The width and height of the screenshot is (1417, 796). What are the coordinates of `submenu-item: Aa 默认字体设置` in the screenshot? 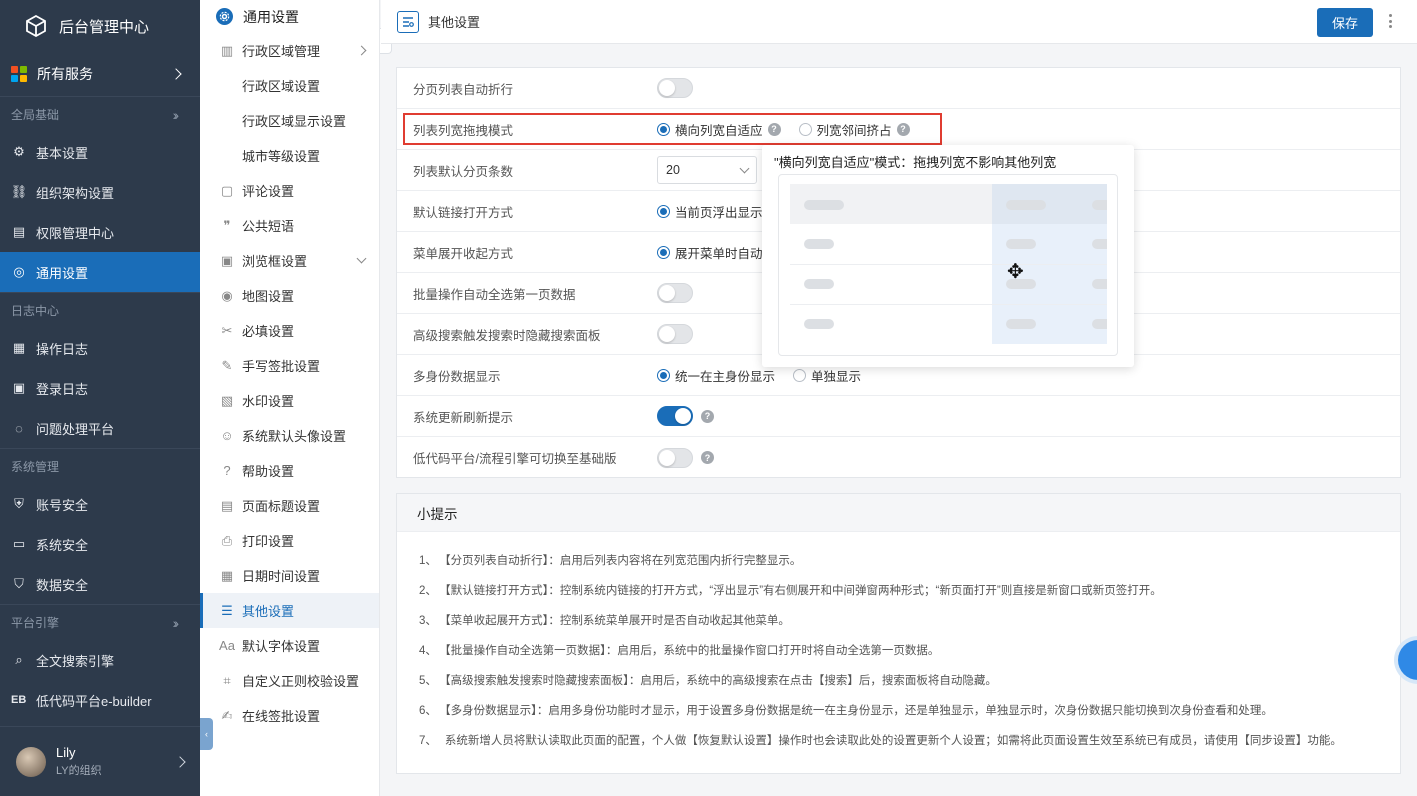 It's located at (289, 645).